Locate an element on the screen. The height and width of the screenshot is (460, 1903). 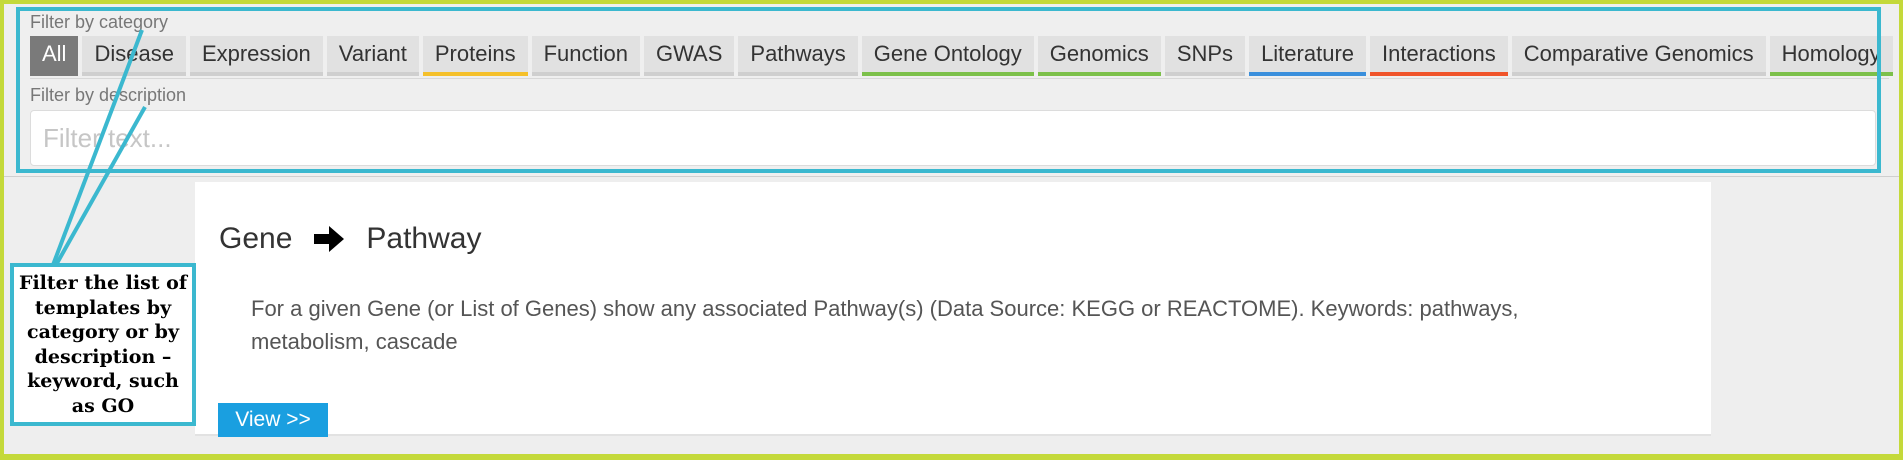
filter-description-label: Filter by description is located at coordinates (108, 95).